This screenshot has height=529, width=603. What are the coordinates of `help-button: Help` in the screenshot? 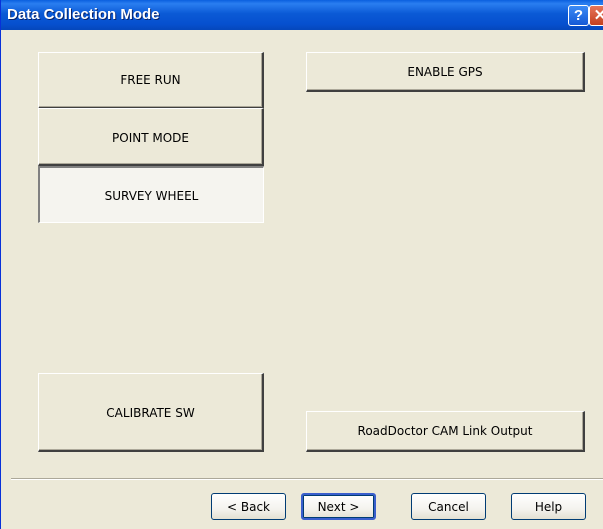 It's located at (548, 506).